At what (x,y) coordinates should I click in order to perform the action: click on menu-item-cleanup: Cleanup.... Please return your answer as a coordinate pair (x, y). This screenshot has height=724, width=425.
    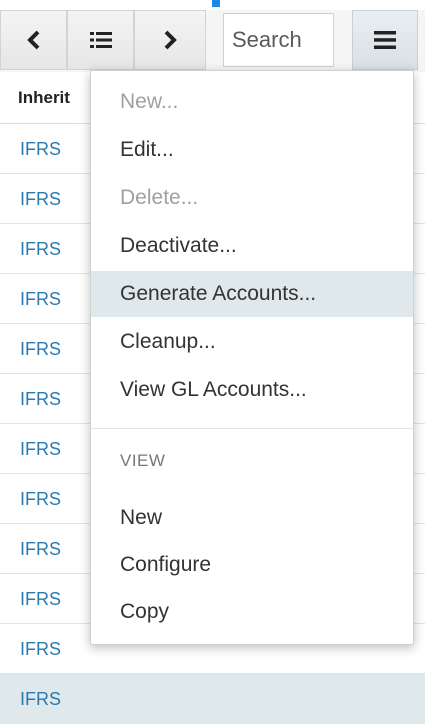
    Looking at the image, I should click on (252, 342).